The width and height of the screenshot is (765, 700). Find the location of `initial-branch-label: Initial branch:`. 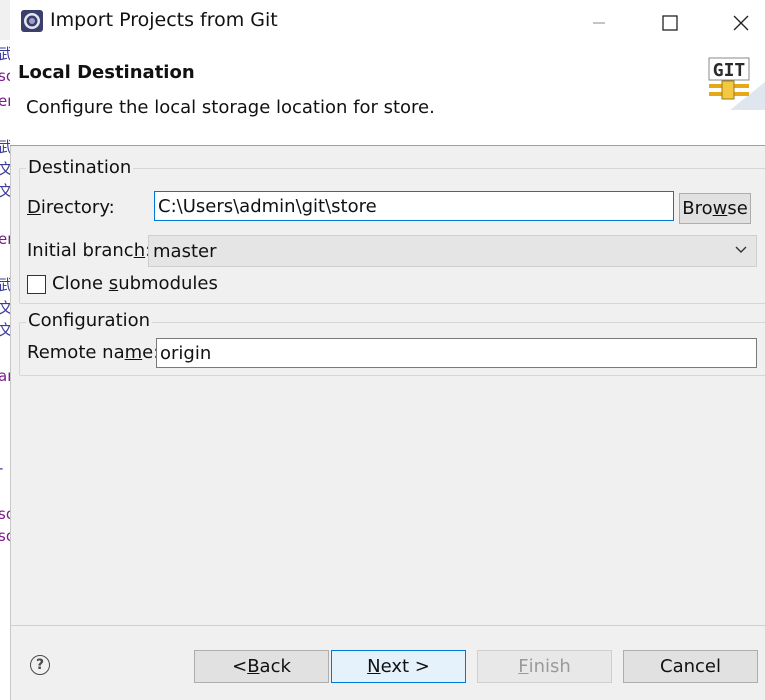

initial-branch-label: Initial branch: is located at coordinates (89, 250).